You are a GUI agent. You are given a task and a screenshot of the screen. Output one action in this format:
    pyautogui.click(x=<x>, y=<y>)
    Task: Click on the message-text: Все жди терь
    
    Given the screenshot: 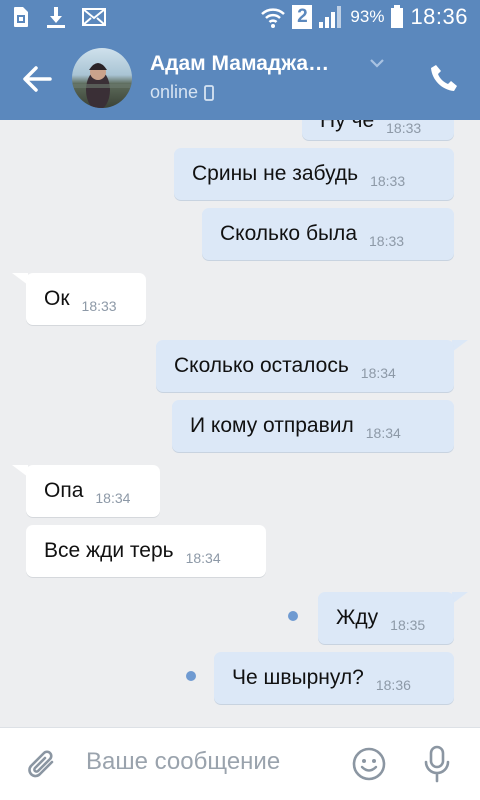 What is the action you would take?
    pyautogui.click(x=109, y=550)
    